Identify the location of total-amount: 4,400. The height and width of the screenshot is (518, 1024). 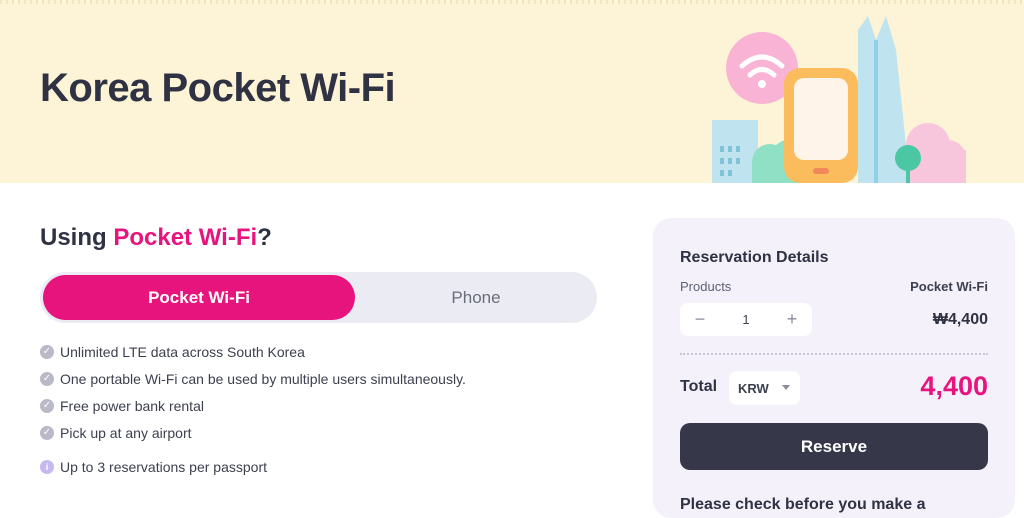
(954, 386).